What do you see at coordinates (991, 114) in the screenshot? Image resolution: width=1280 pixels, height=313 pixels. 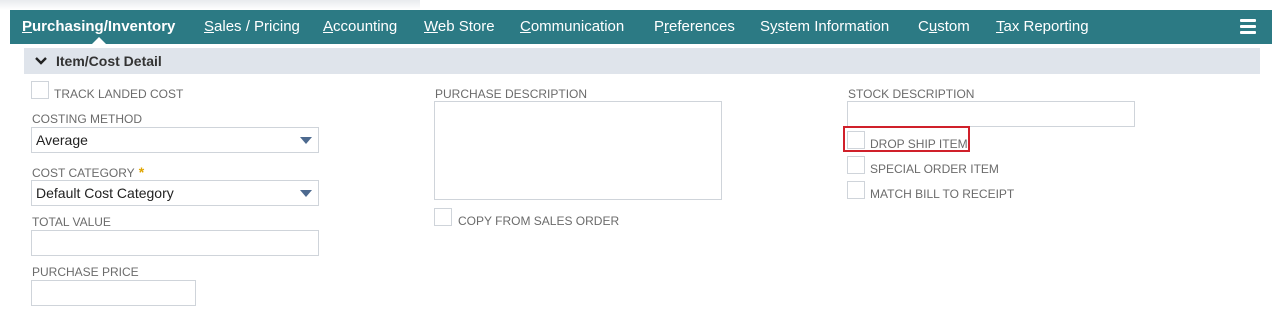 I see `stock-description-input` at bounding box center [991, 114].